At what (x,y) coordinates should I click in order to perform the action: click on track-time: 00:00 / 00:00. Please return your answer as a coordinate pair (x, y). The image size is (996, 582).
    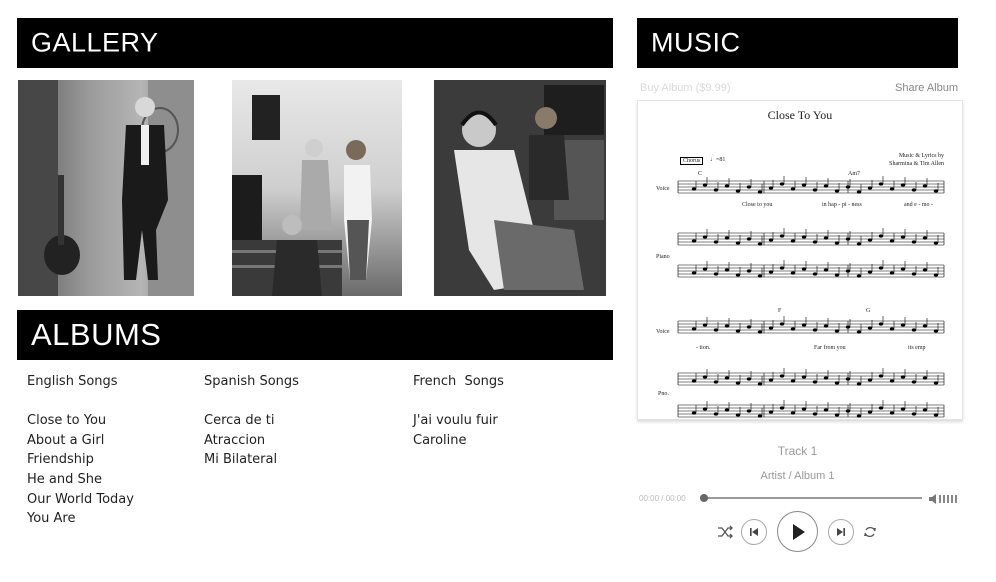
    Looking at the image, I should click on (662, 498).